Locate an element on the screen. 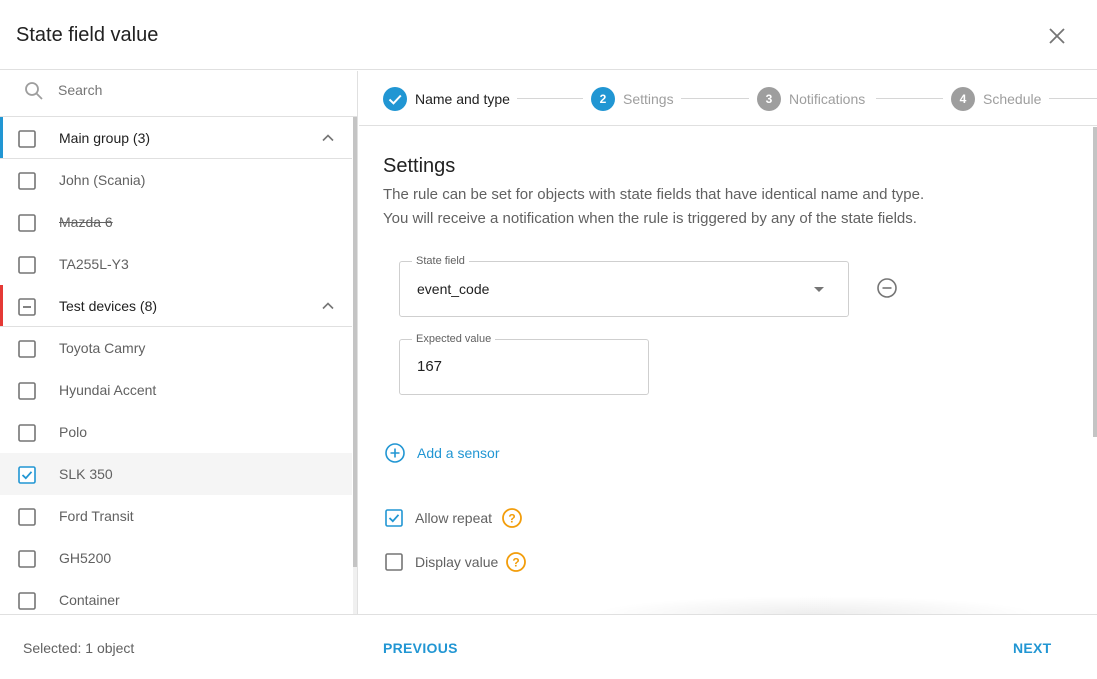 The height and width of the screenshot is (679, 1097). scroll-shadow is located at coordinates (815, 605).